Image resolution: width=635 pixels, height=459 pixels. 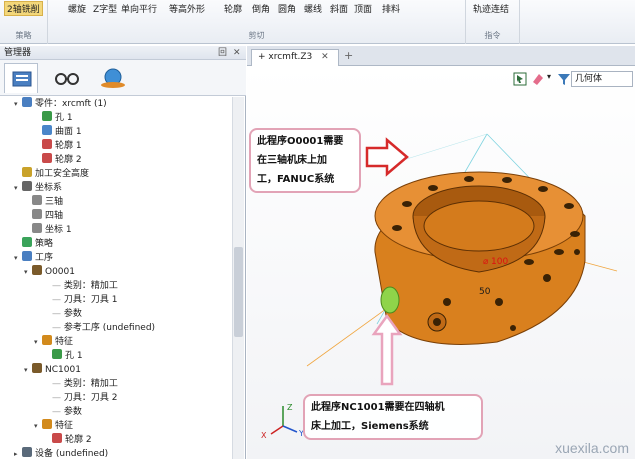 What do you see at coordinates (305, 160) in the screenshot?
I see `callout-o0001: 此程序O0001需要 在三轴机床上加 工，FANUC系统` at bounding box center [305, 160].